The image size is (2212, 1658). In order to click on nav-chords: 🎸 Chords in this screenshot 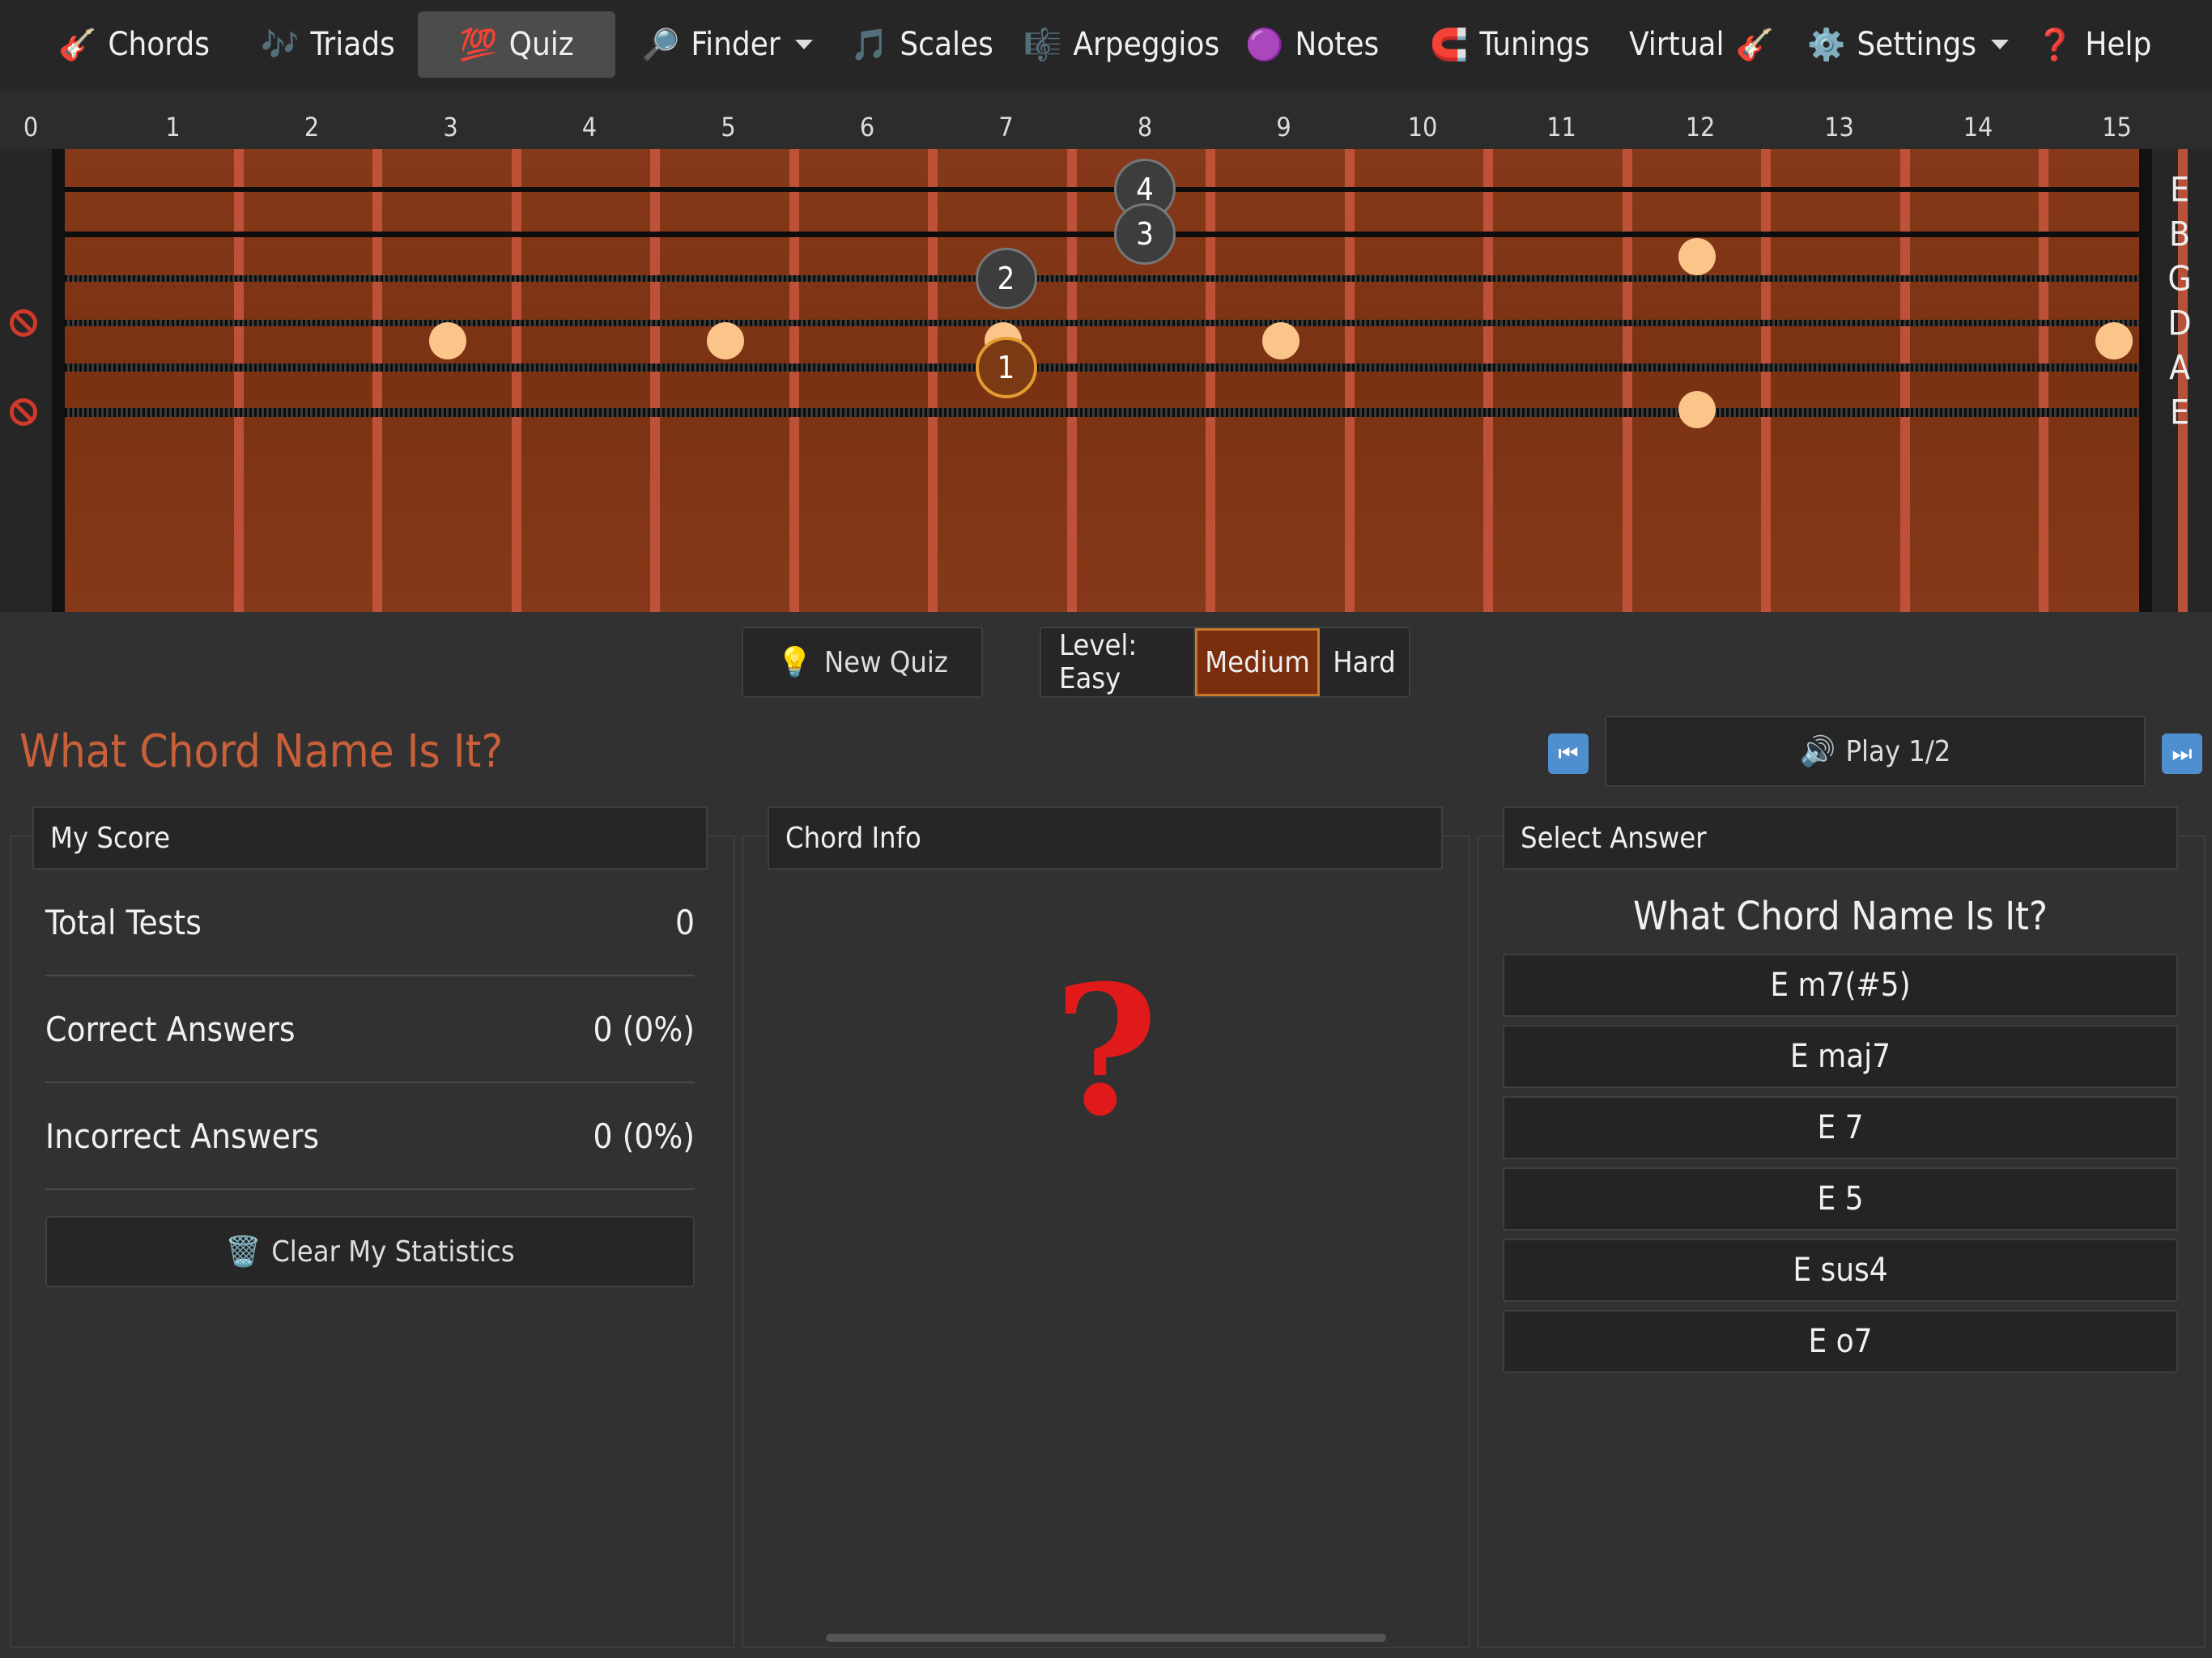, I will do `click(134, 44)`.